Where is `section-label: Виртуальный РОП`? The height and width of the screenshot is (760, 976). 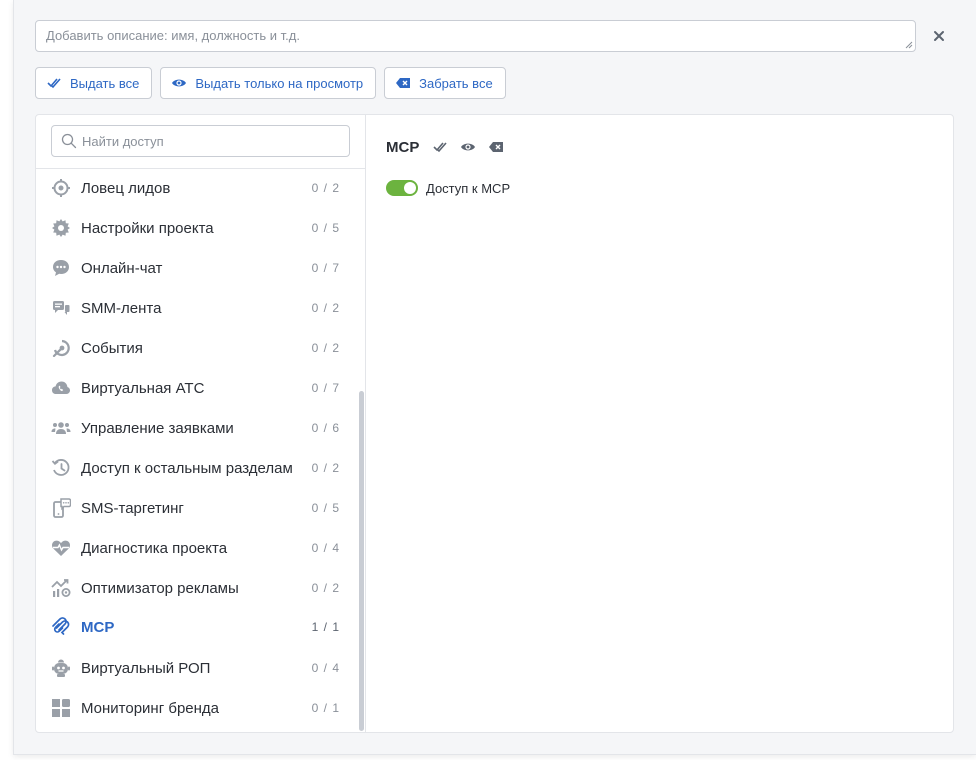 section-label: Виртуальный РОП is located at coordinates (146, 668).